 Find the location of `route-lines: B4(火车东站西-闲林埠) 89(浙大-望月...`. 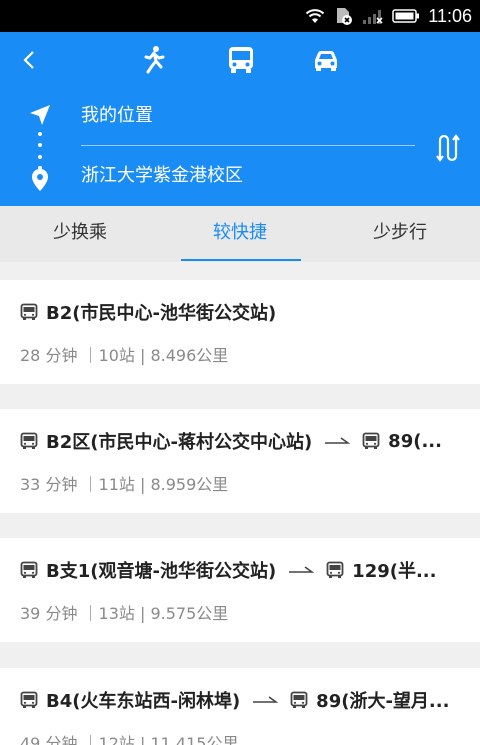

route-lines: B4(火车东站西-闲林埠) 89(浙大-望月... is located at coordinates (235, 700).